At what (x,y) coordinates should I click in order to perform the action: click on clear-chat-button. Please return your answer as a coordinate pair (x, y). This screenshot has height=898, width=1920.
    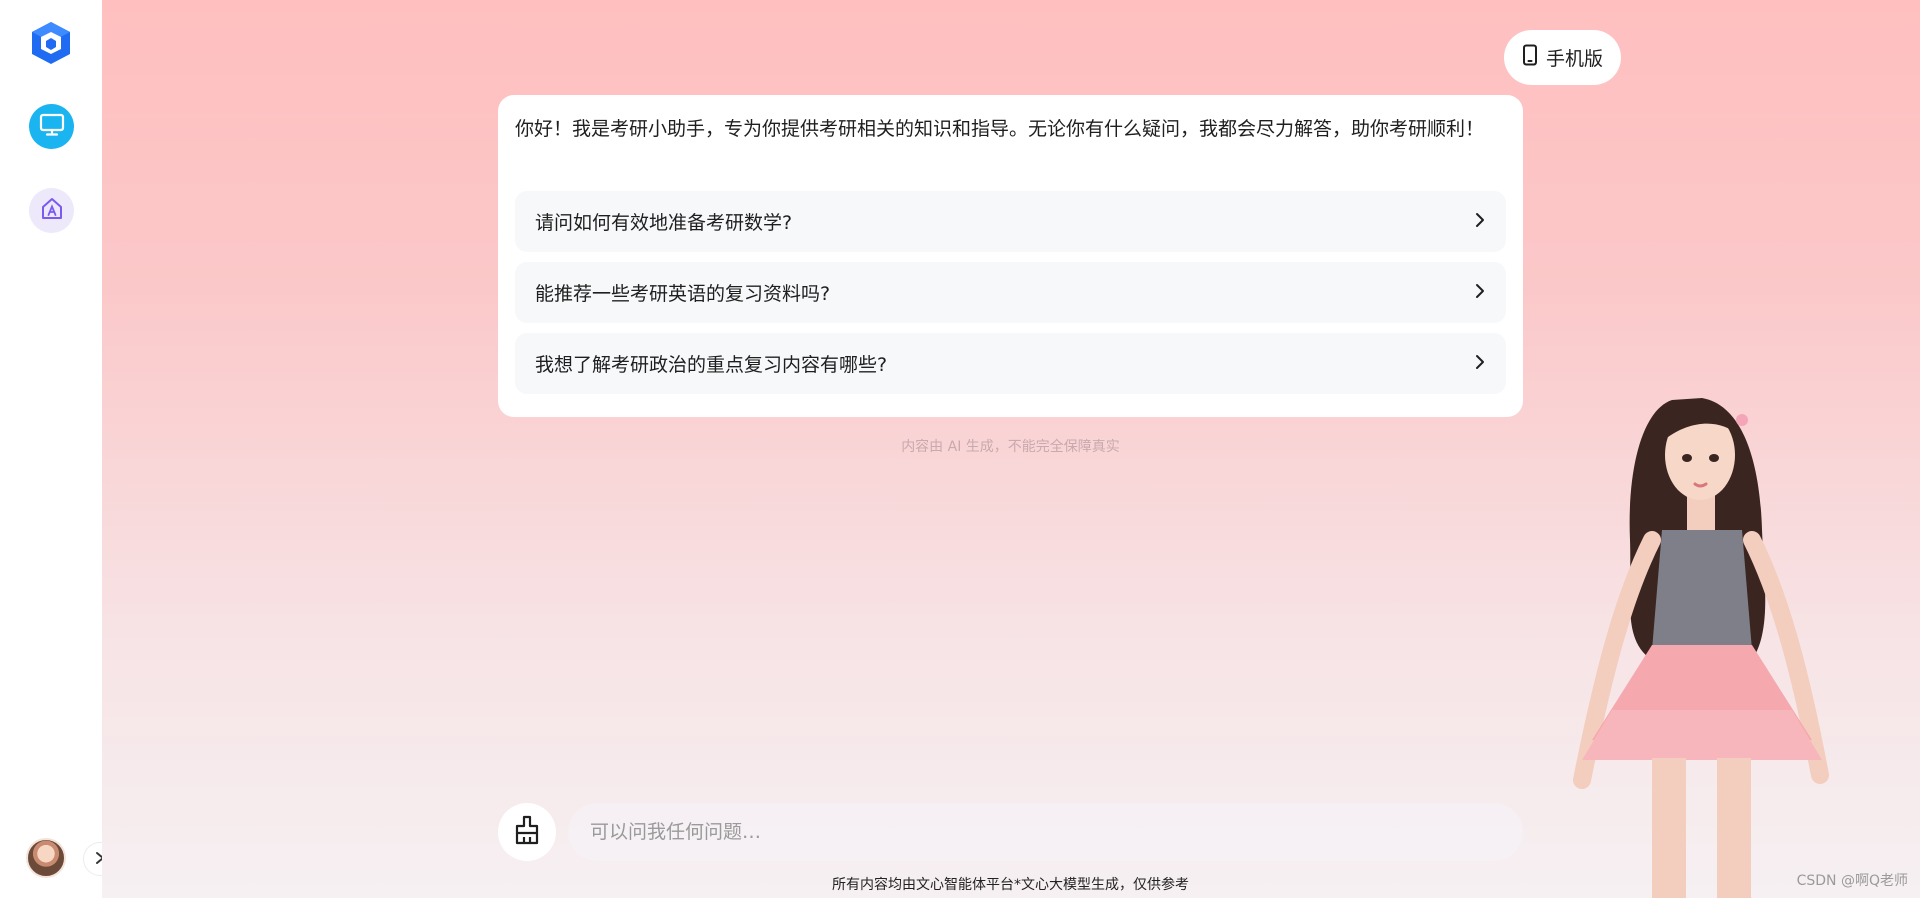
    Looking at the image, I should click on (527, 832).